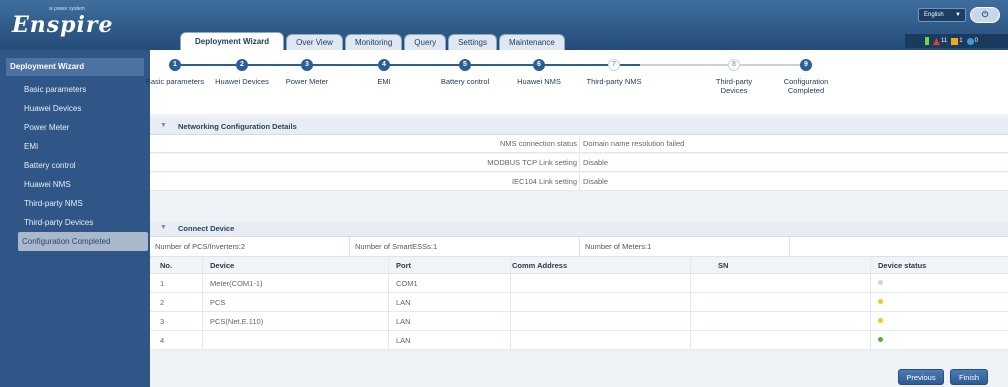  I want to click on col-device: Device, so click(222, 265).